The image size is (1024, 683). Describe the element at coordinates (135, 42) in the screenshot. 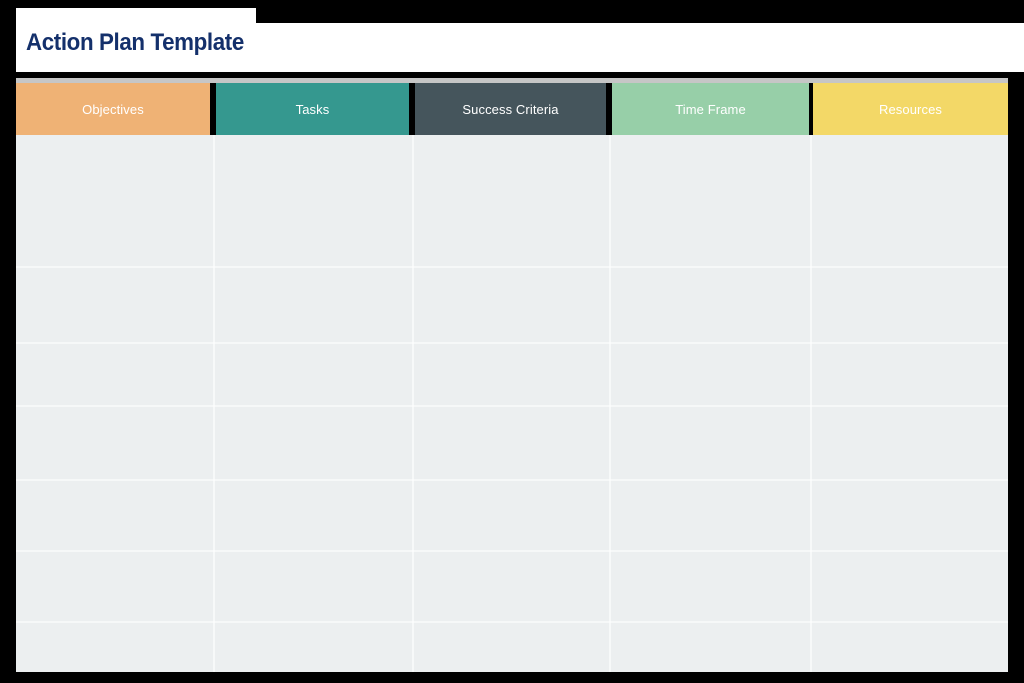

I see `page-title: Action Plan Template` at that location.